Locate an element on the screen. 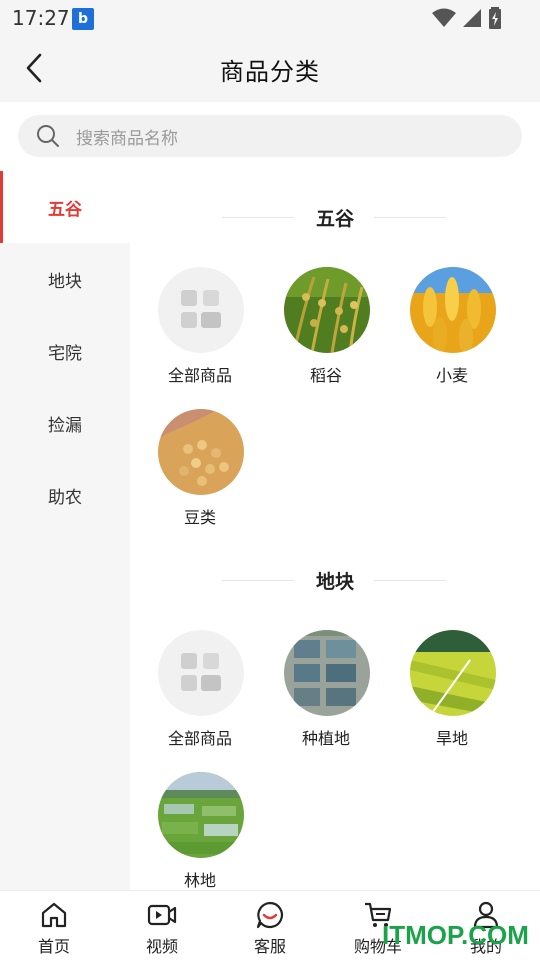 The height and width of the screenshot is (960, 540). nav-label: 首页 is located at coordinates (53, 946).